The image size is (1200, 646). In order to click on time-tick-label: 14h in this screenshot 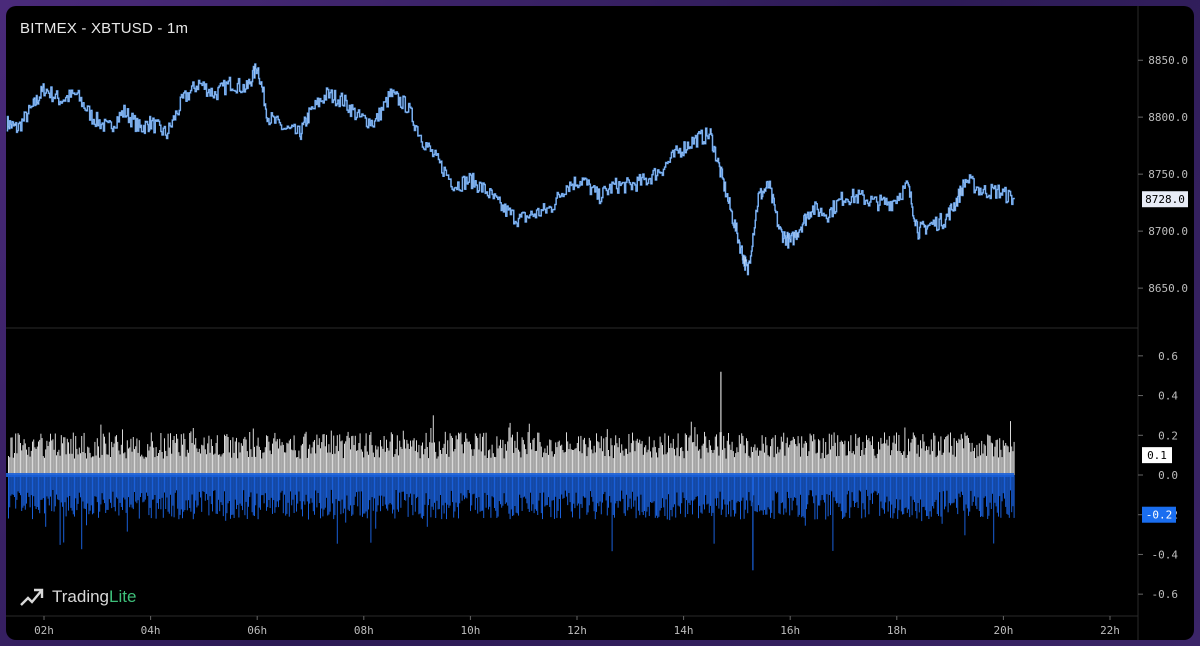, I will do `click(684, 630)`.